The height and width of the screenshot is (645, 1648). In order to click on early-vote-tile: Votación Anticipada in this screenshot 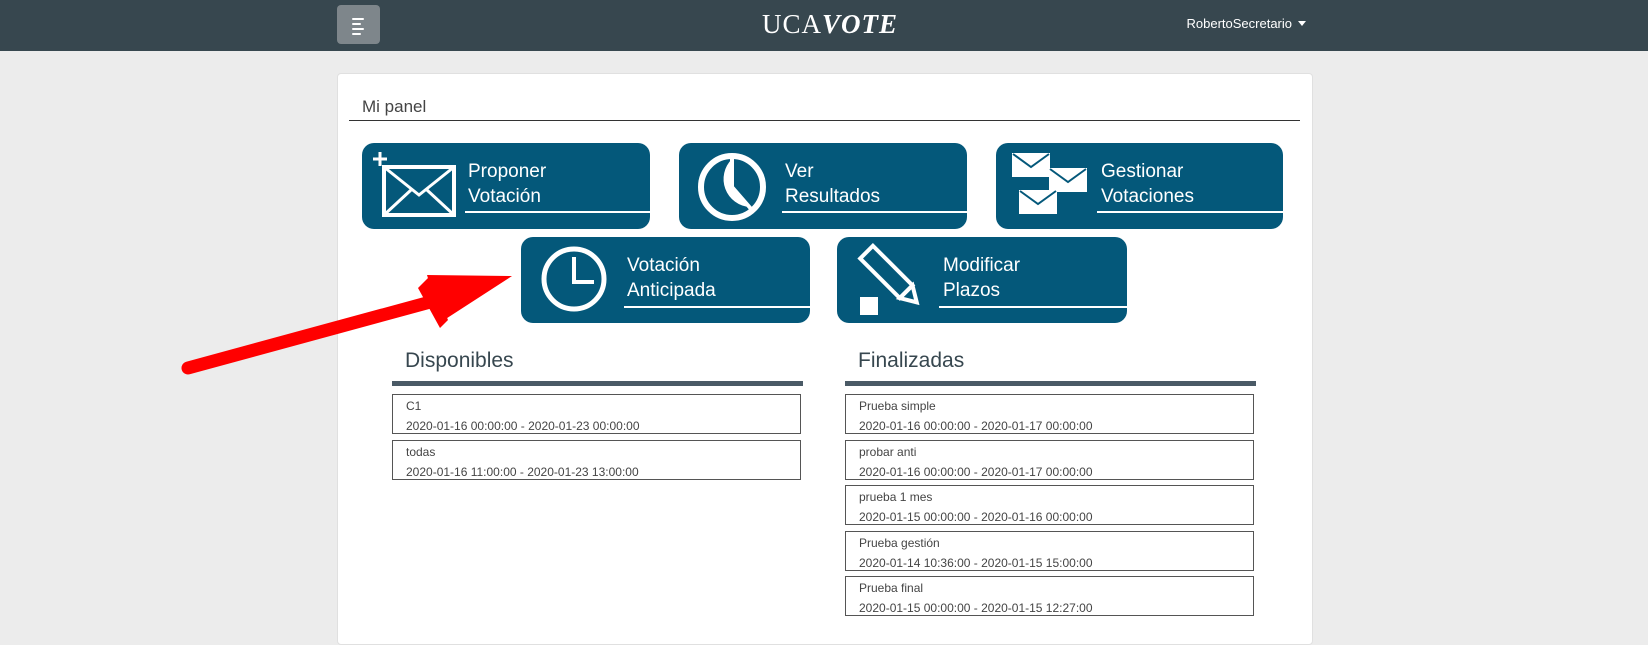, I will do `click(665, 280)`.